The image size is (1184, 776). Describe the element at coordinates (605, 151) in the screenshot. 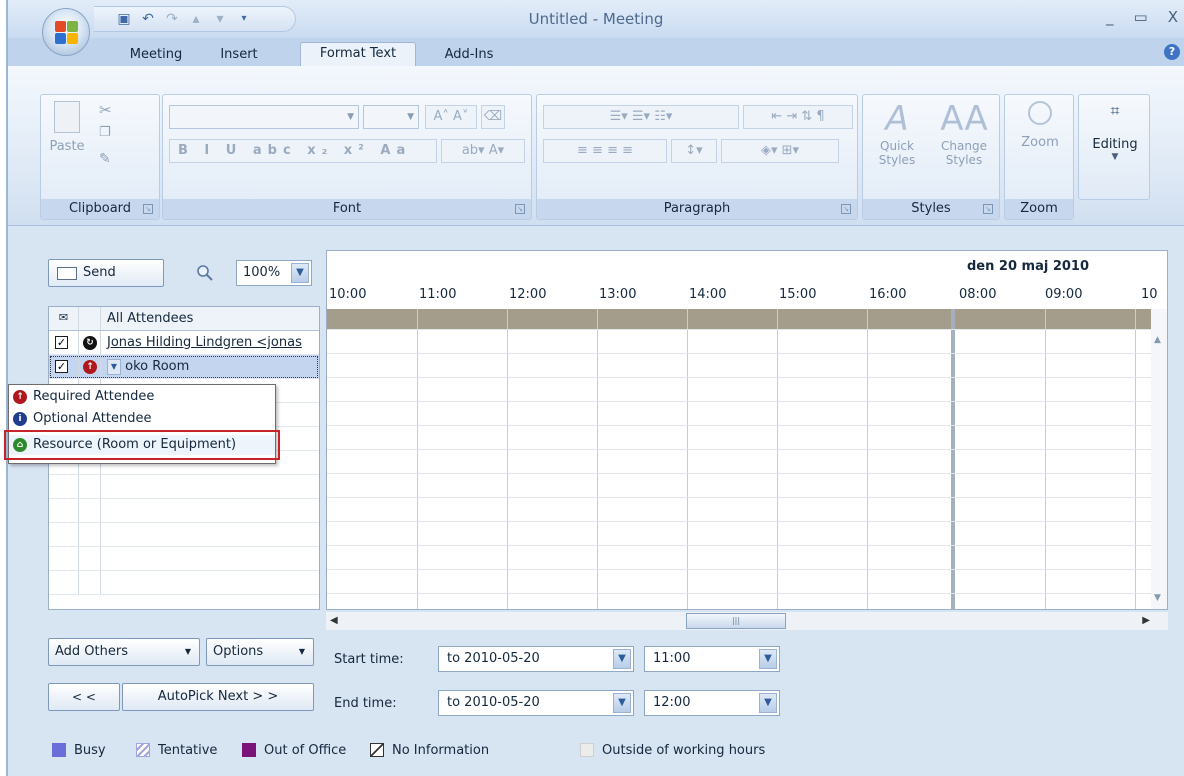

I see `alignment-icons: ≡ ≡ ≡ ≡` at that location.